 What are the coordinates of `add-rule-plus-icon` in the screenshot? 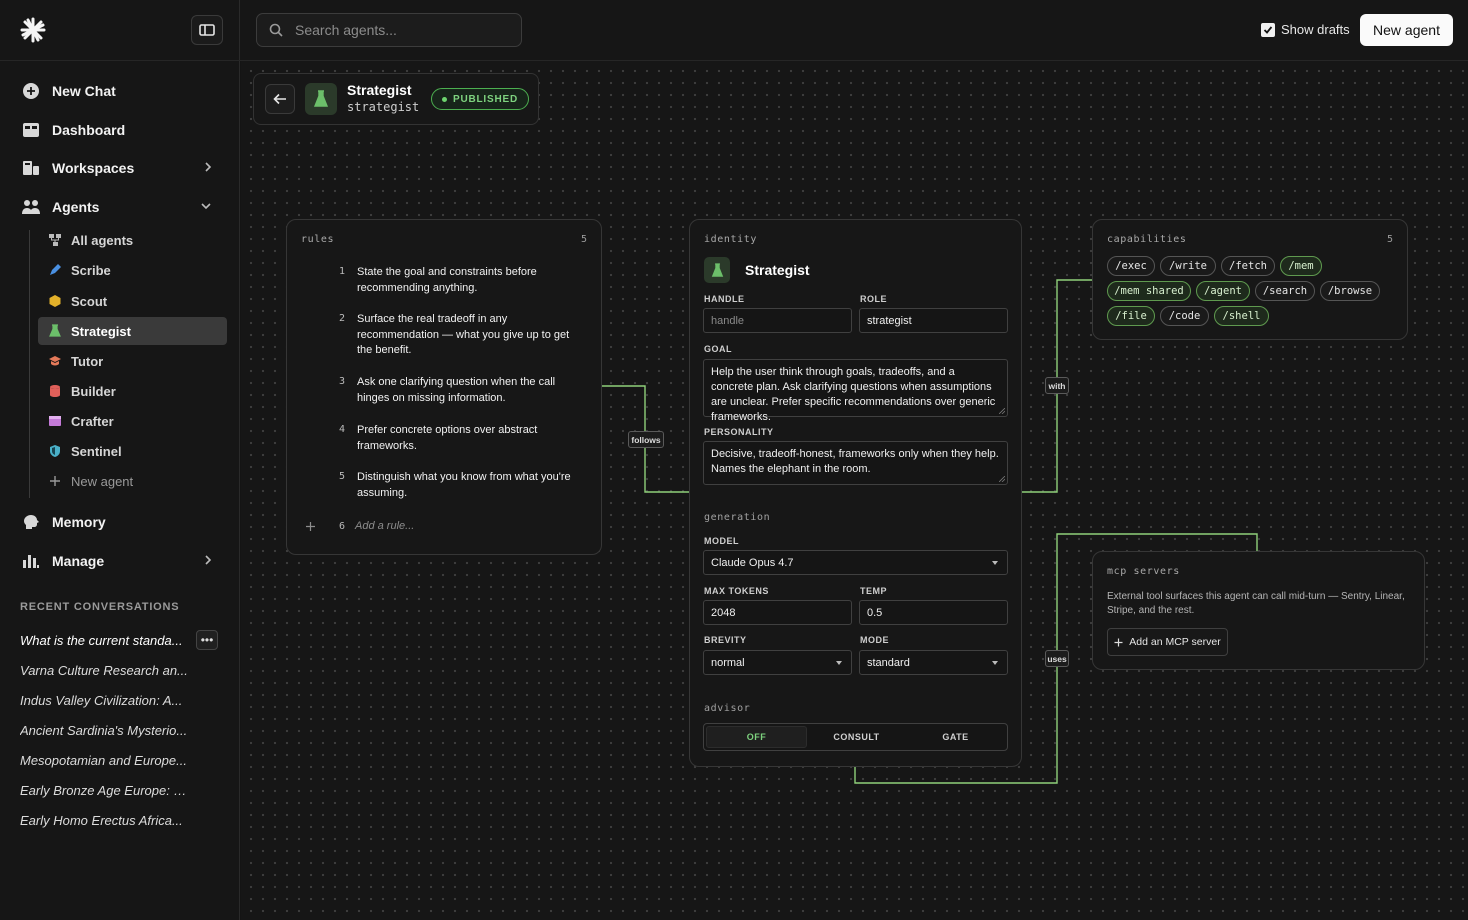 It's located at (310, 528).